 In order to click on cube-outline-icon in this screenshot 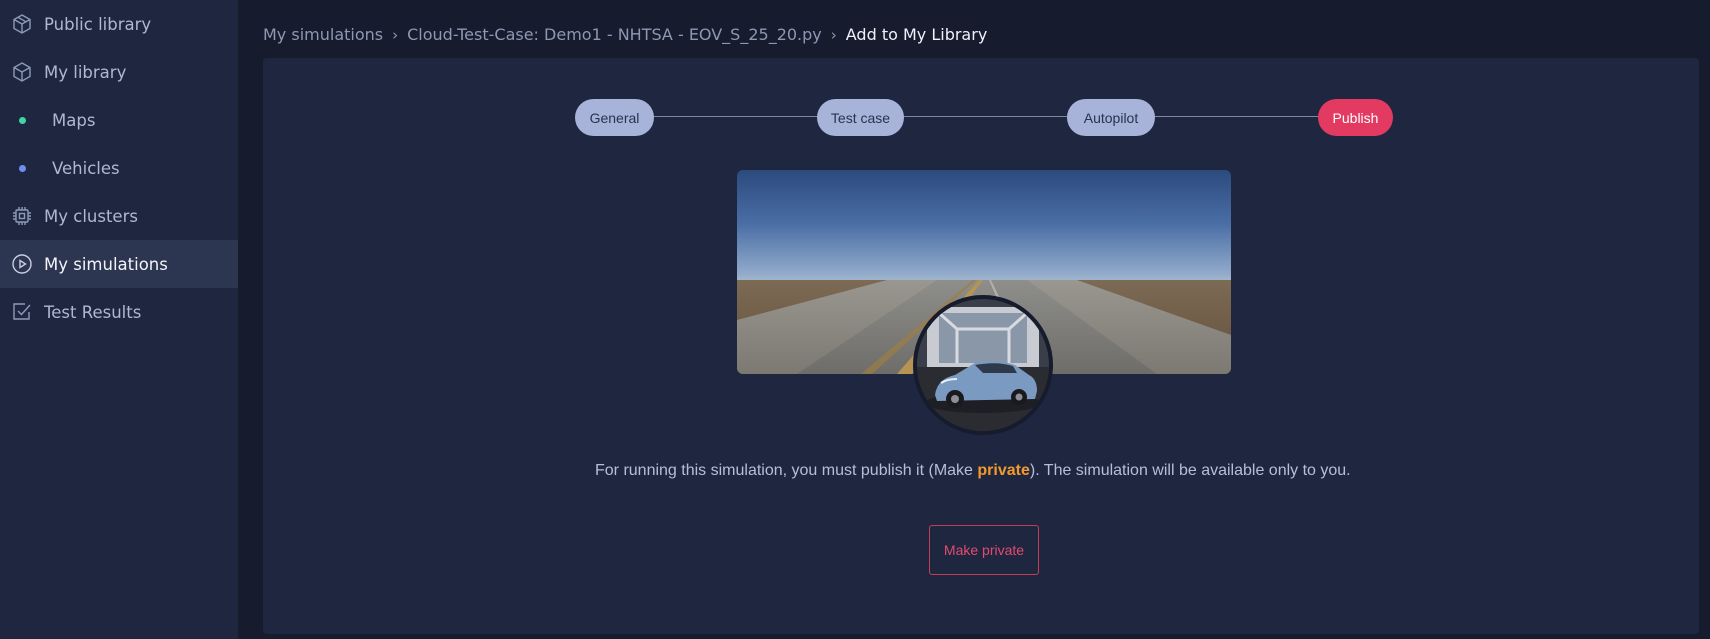, I will do `click(22, 24)`.